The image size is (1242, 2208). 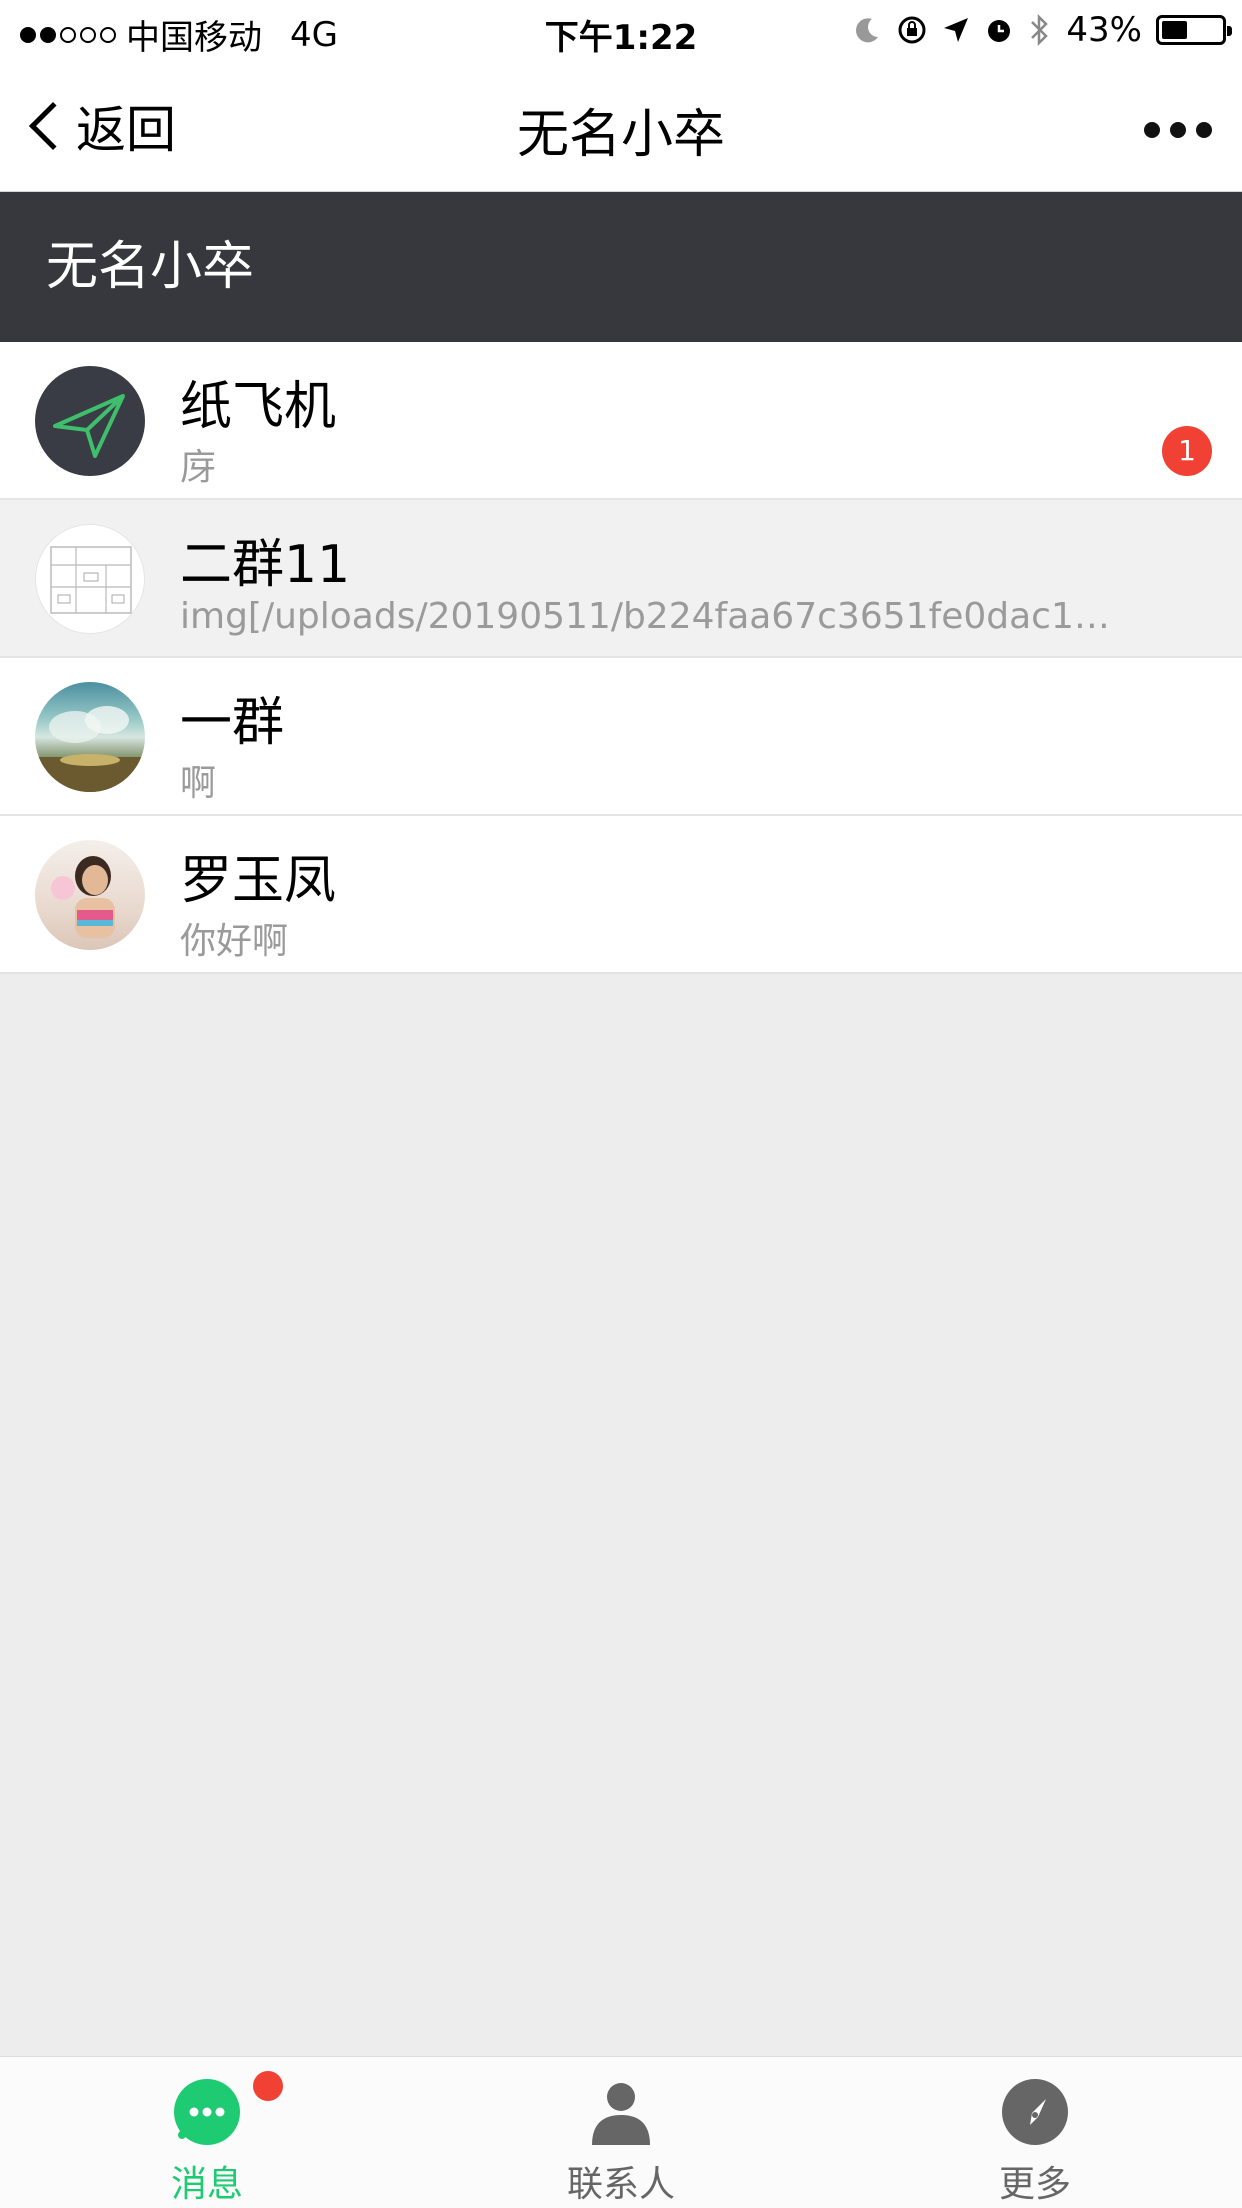 What do you see at coordinates (1187, 451) in the screenshot?
I see `unread-badge: 1` at bounding box center [1187, 451].